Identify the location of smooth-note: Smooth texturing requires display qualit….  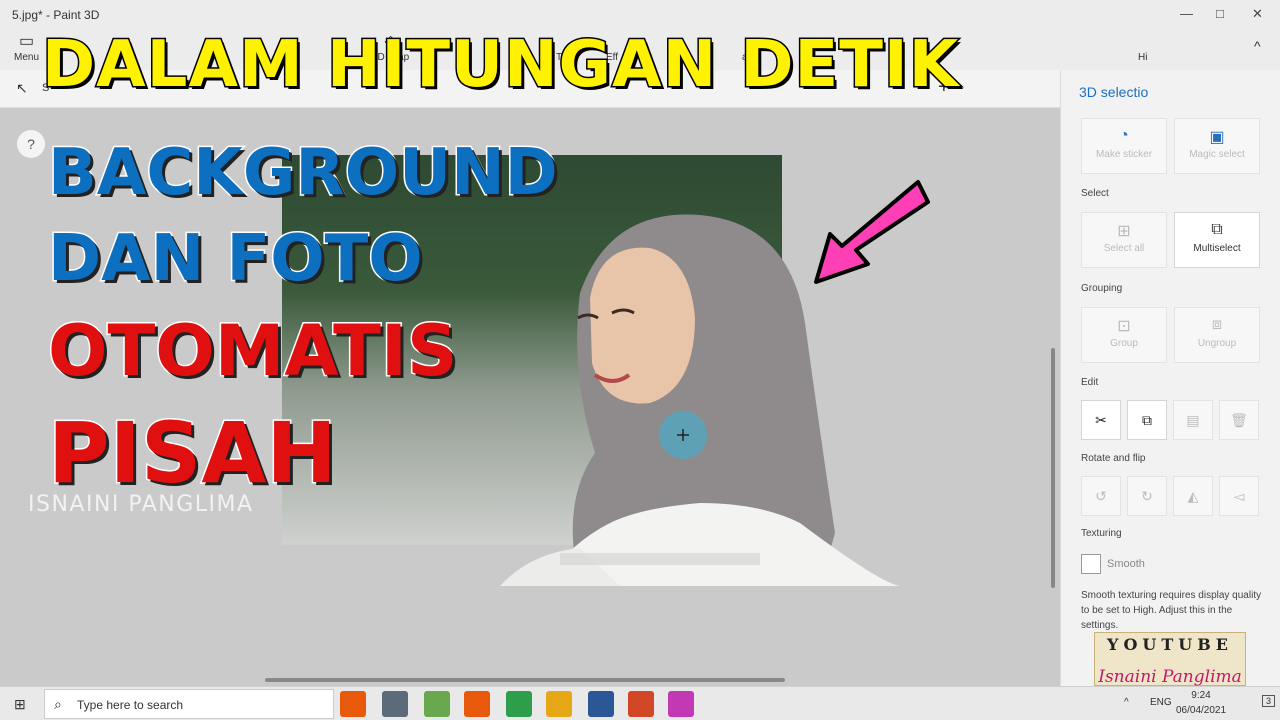
(1171, 610).